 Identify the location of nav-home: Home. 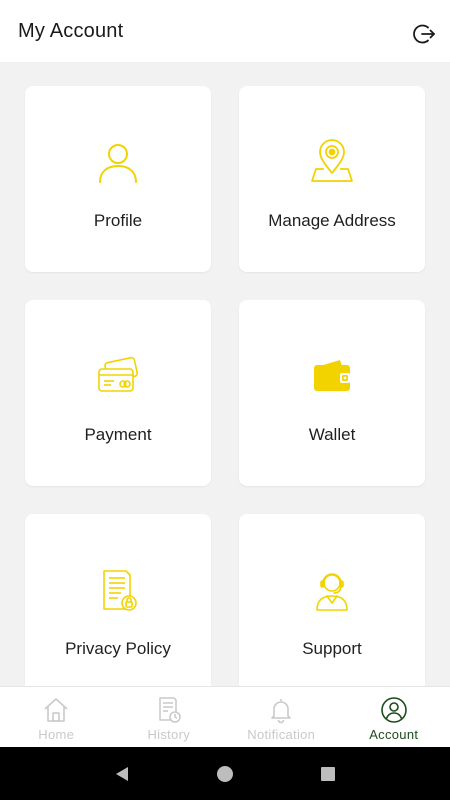
(56, 717).